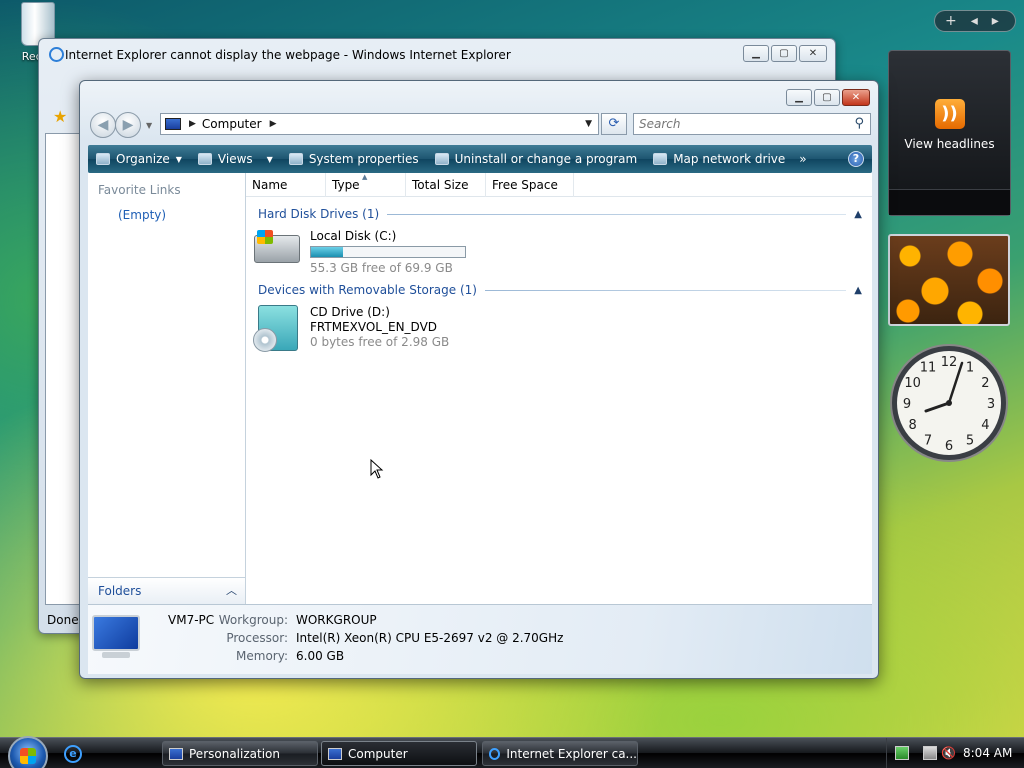 This screenshot has width=1024, height=768. I want to click on uninstall-label: Uninstall or change a program, so click(546, 159).